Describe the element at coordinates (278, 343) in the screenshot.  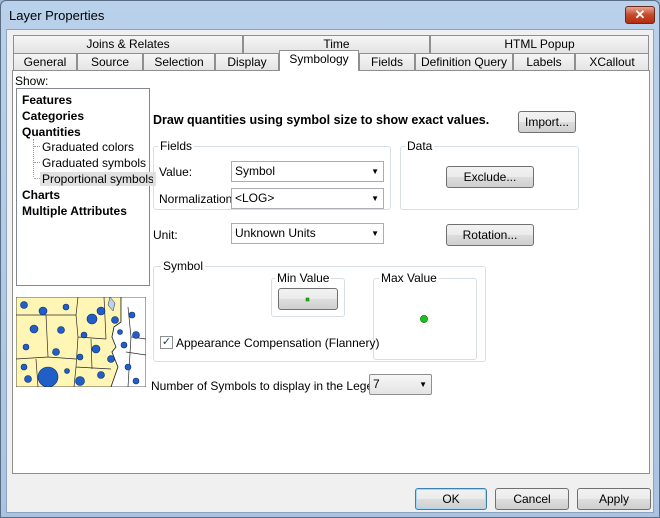
I see `appearance-compensation-label: Appearance Compensation (Flannery)` at that location.